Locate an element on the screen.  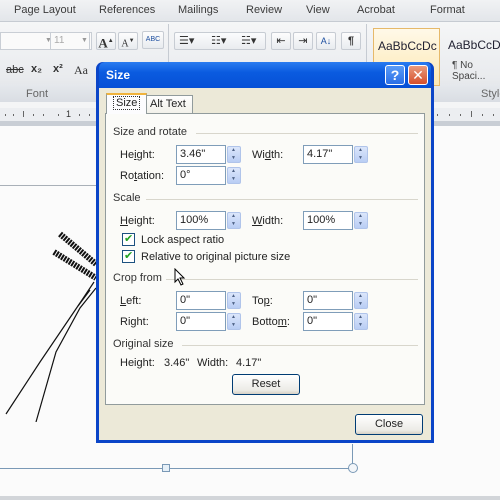
crop-right-spinner is located at coordinates (234, 321).